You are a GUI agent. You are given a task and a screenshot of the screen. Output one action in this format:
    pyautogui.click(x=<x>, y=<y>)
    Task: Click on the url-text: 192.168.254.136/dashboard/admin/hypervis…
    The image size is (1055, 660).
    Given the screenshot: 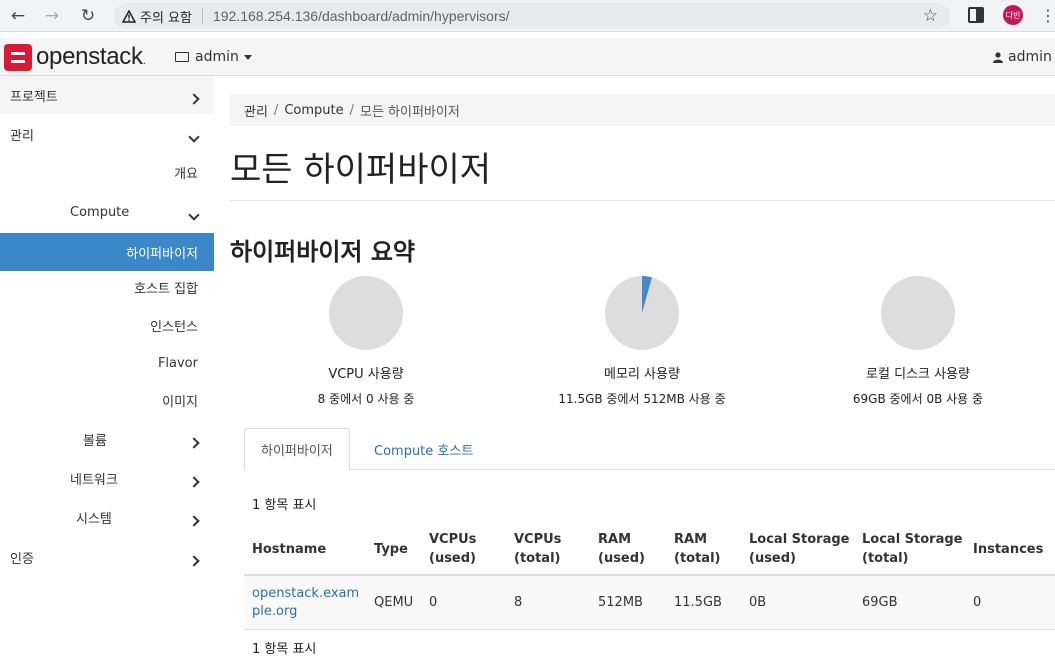 What is the action you would take?
    pyautogui.click(x=361, y=16)
    